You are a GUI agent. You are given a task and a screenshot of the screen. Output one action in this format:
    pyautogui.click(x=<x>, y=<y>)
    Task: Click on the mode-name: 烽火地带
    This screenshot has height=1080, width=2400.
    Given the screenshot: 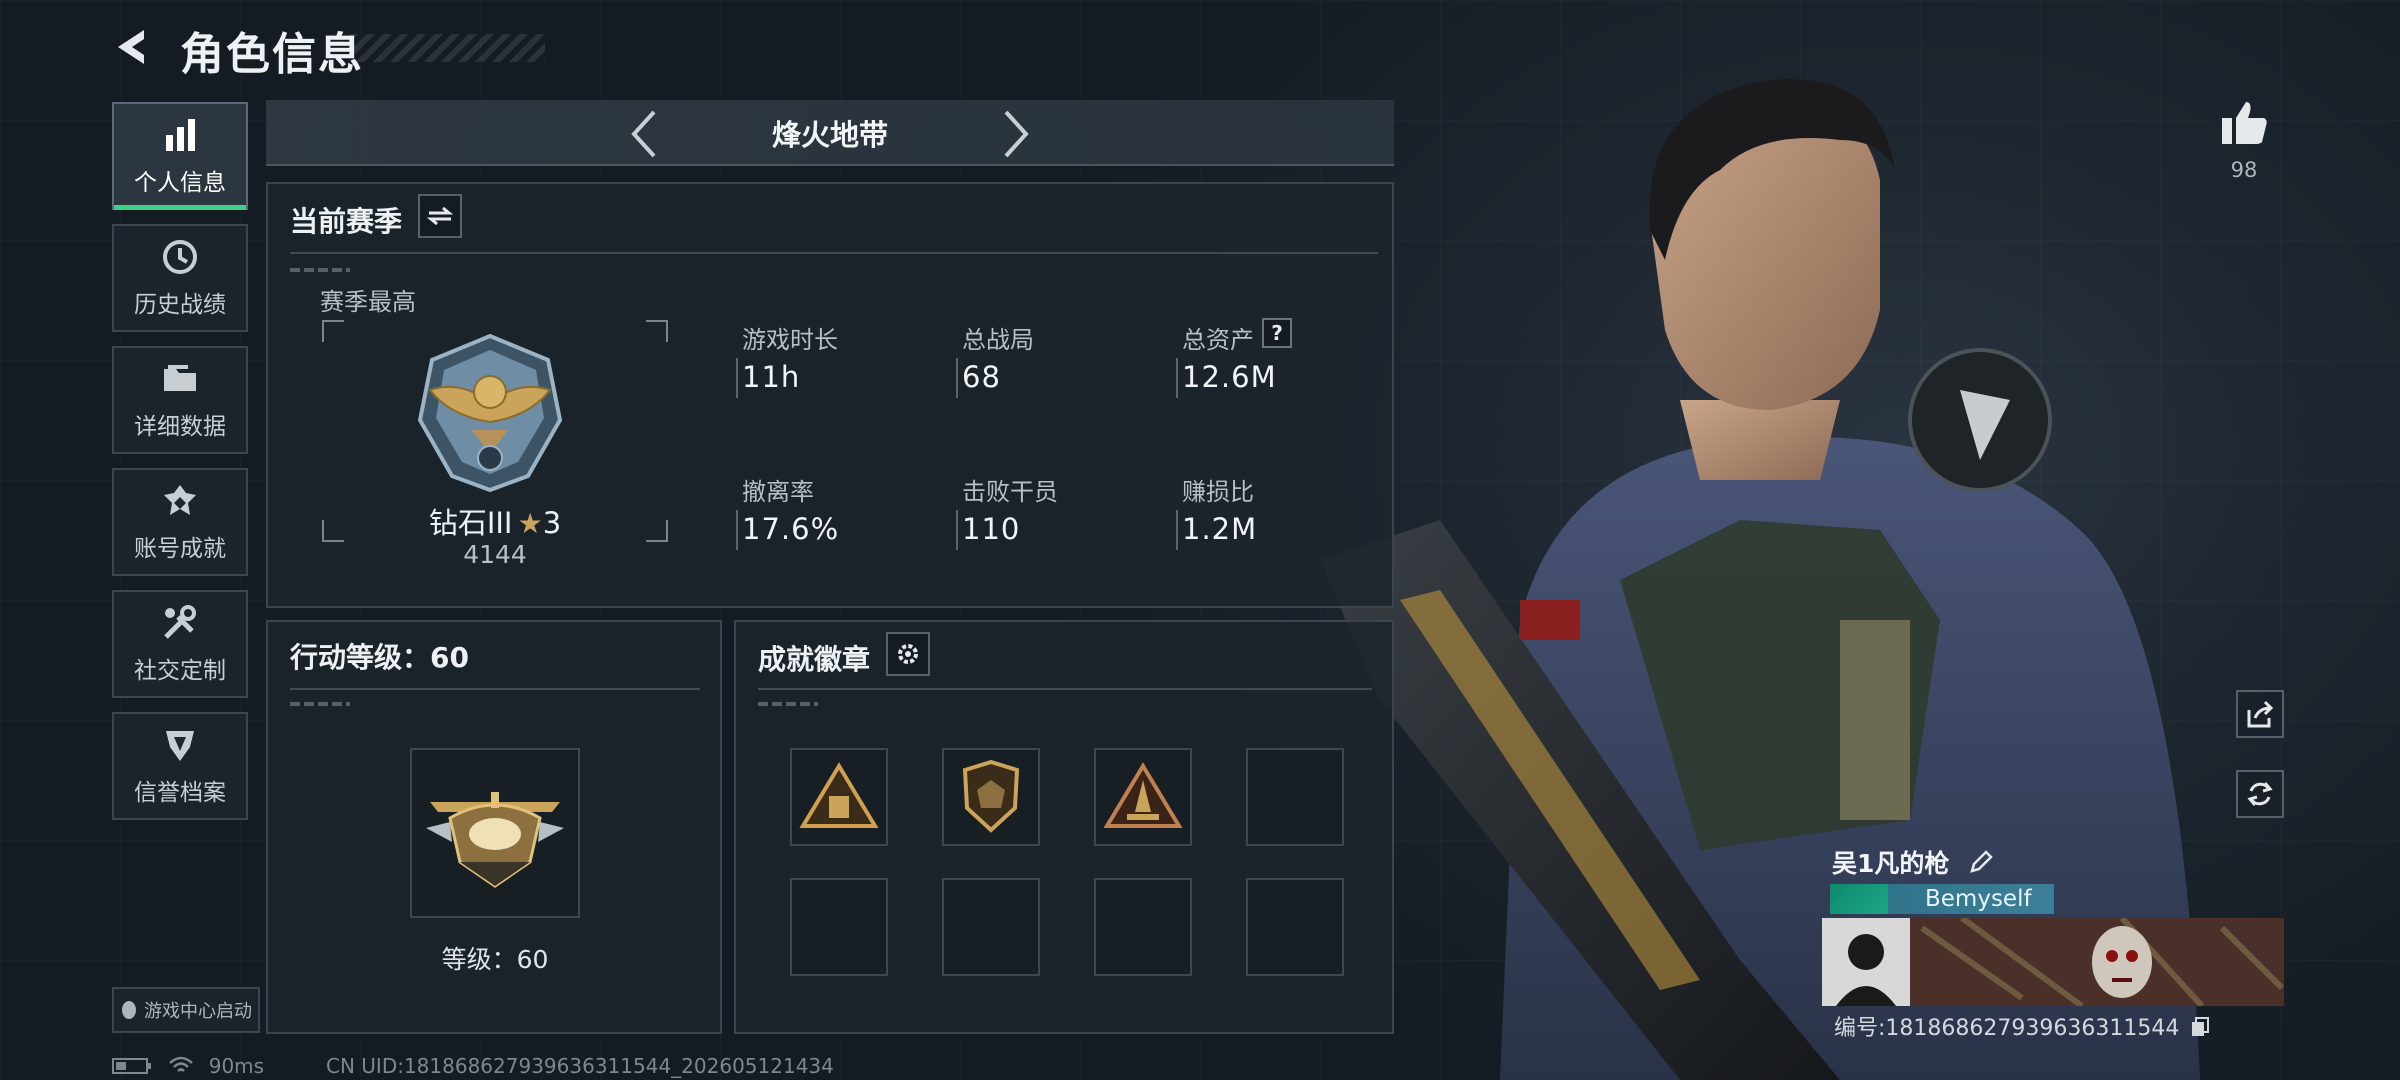 What is the action you would take?
    pyautogui.click(x=829, y=135)
    